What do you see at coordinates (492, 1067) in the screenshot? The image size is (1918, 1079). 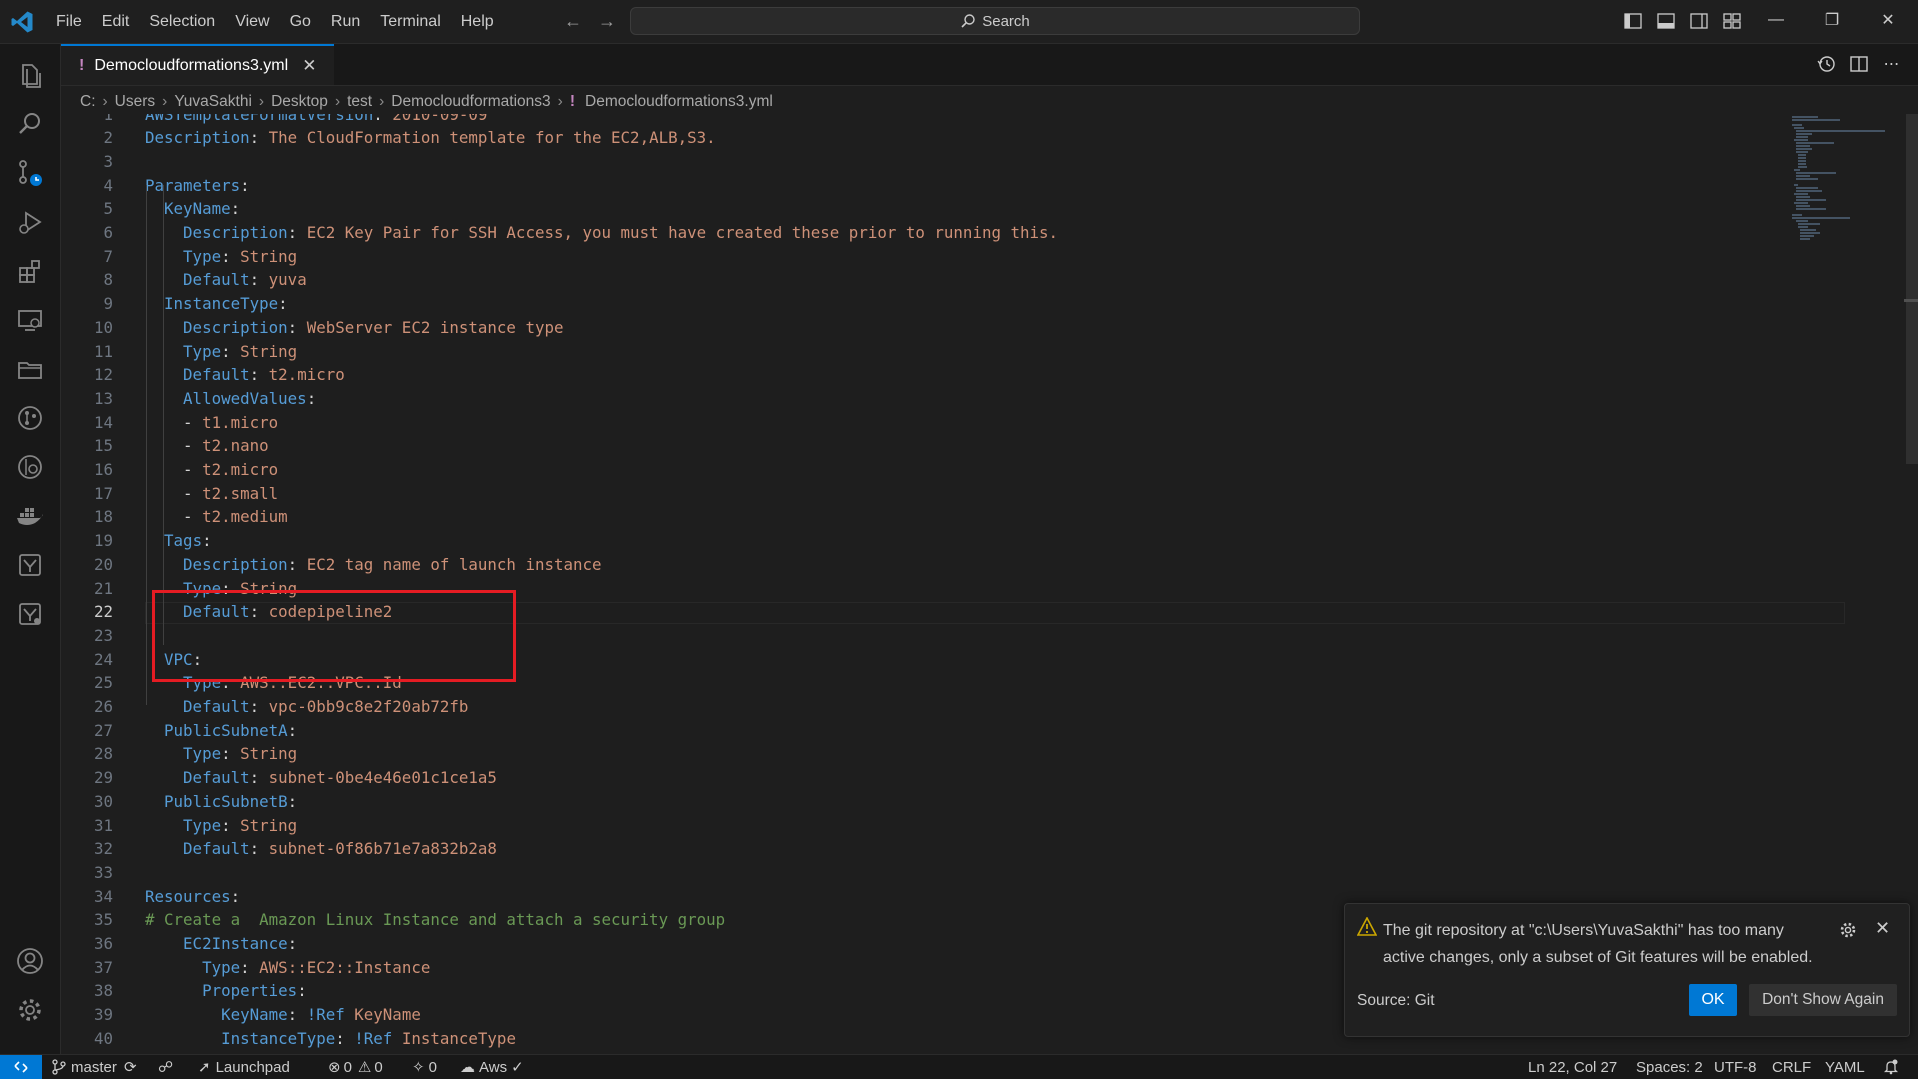 I see `aws-status: ☁ Aws ✓` at bounding box center [492, 1067].